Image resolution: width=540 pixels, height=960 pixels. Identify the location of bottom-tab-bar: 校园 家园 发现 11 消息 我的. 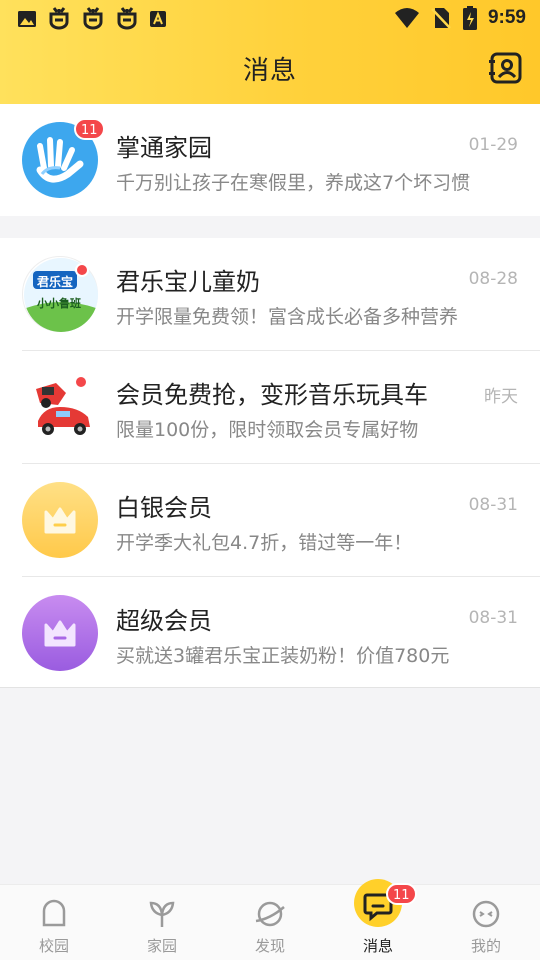
(270, 919).